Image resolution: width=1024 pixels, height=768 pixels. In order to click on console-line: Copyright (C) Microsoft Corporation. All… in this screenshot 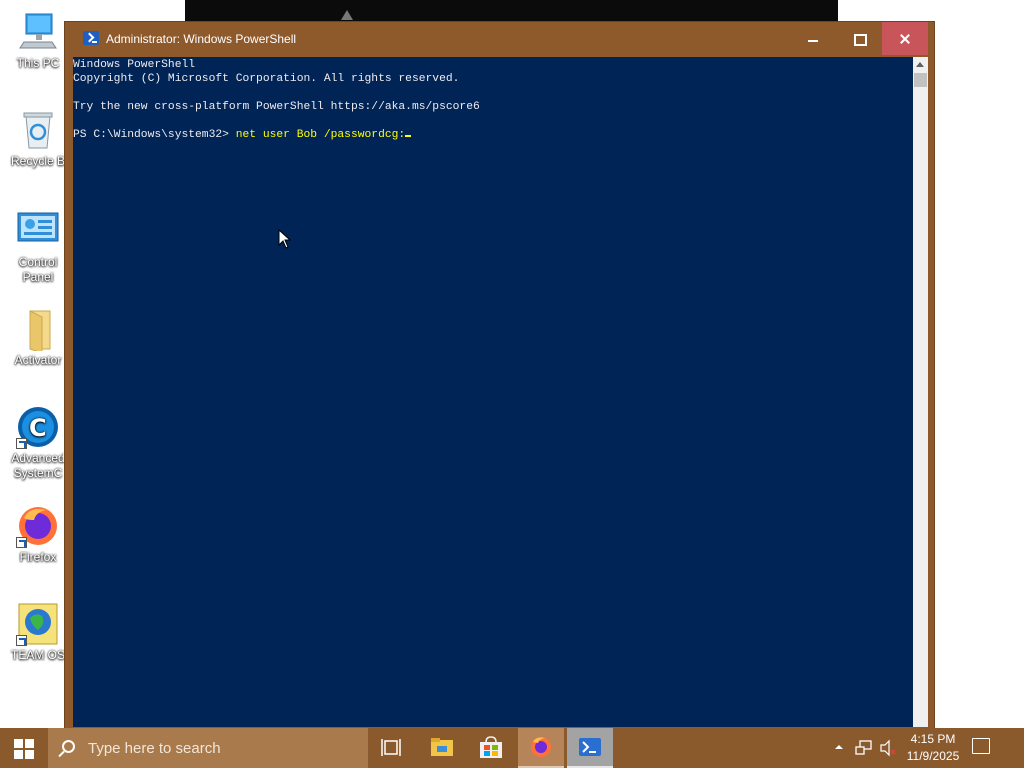, I will do `click(266, 79)`.